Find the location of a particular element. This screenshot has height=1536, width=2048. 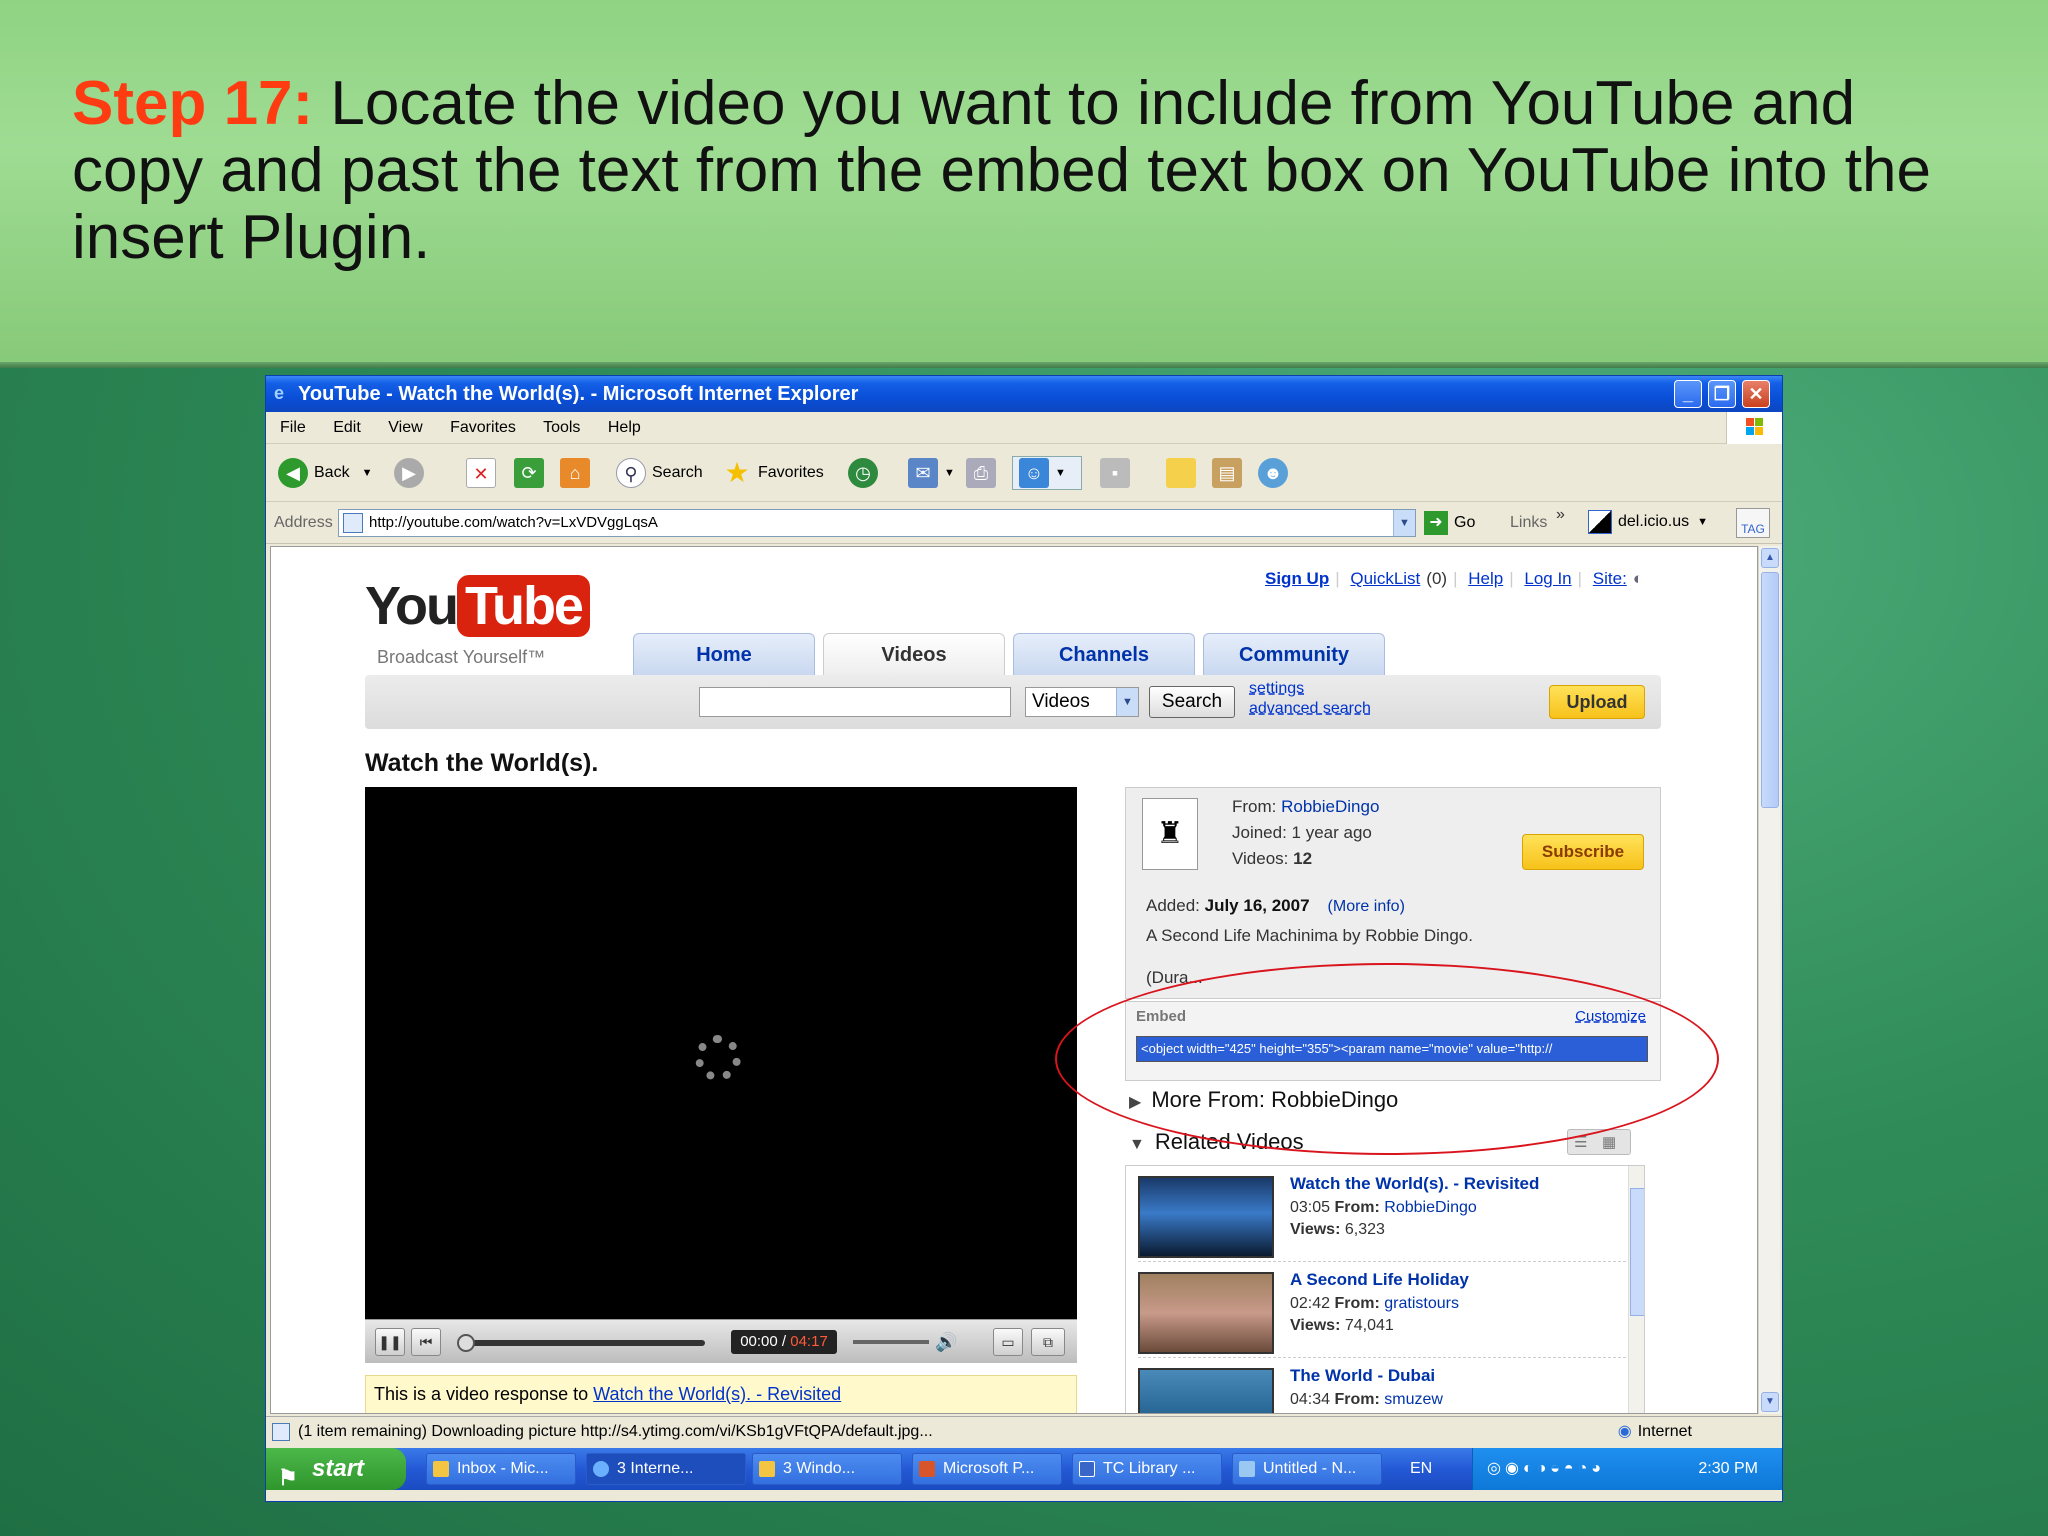

forward-button: ▶ is located at coordinates (412, 473).